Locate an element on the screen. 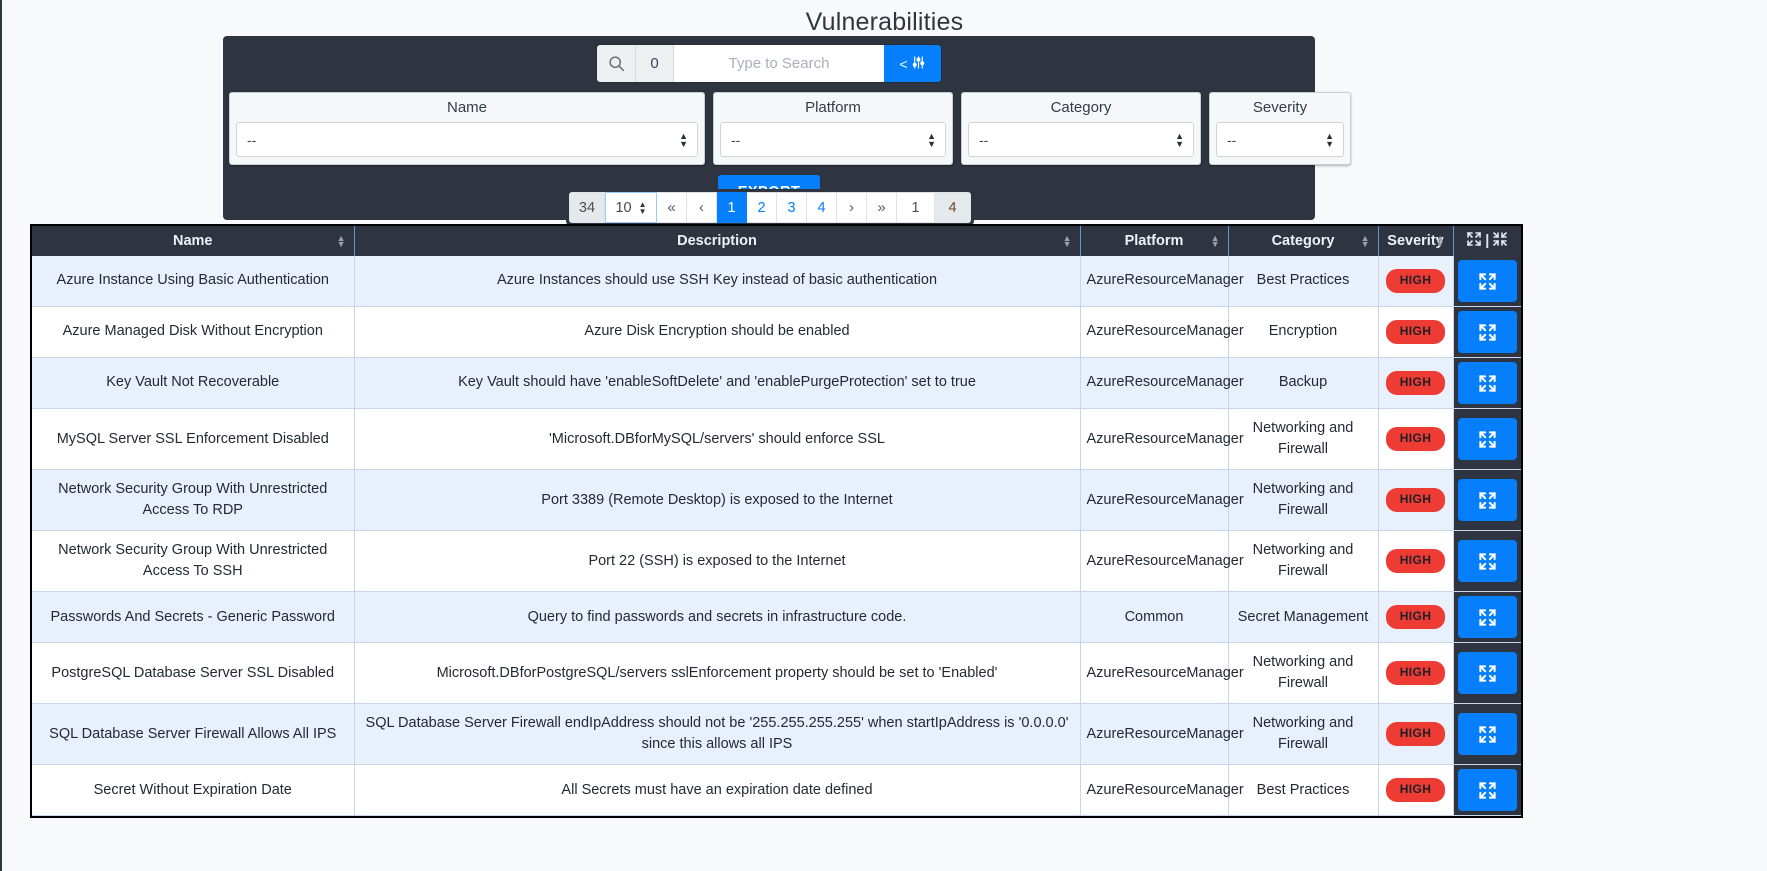 Image resolution: width=1767 pixels, height=871 pixels. filter-label-category: Category is located at coordinates (1081, 107).